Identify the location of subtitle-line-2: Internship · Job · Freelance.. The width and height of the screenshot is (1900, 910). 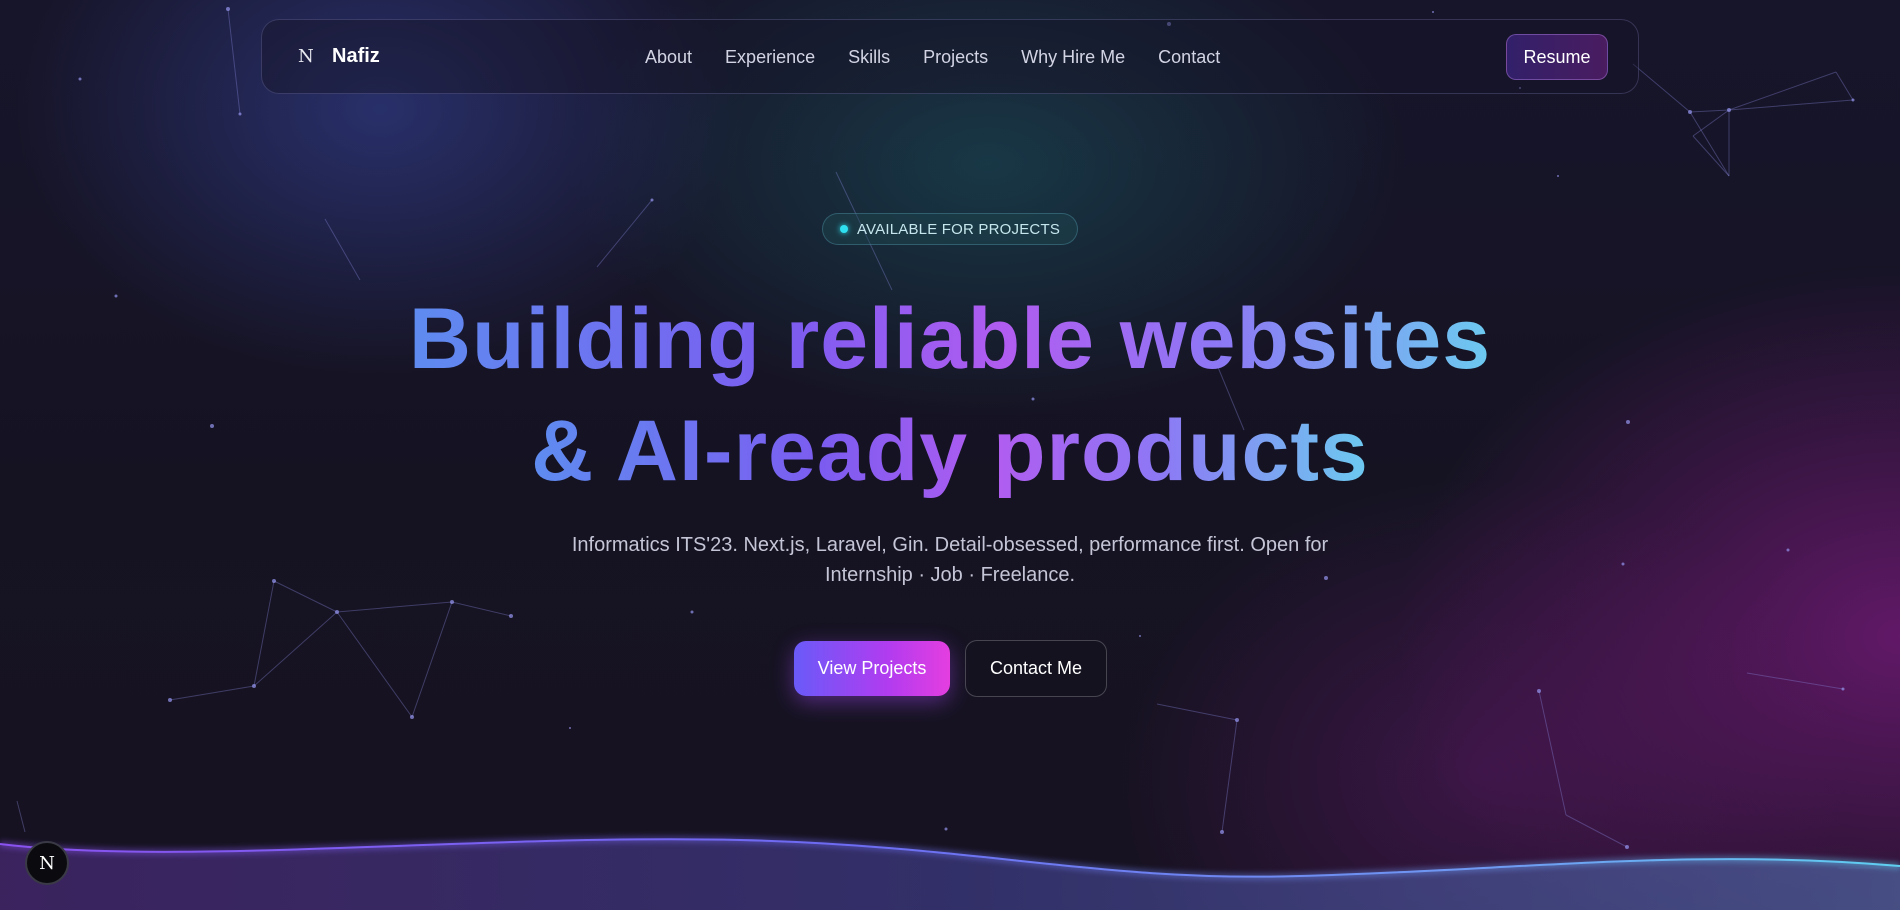
(950, 575).